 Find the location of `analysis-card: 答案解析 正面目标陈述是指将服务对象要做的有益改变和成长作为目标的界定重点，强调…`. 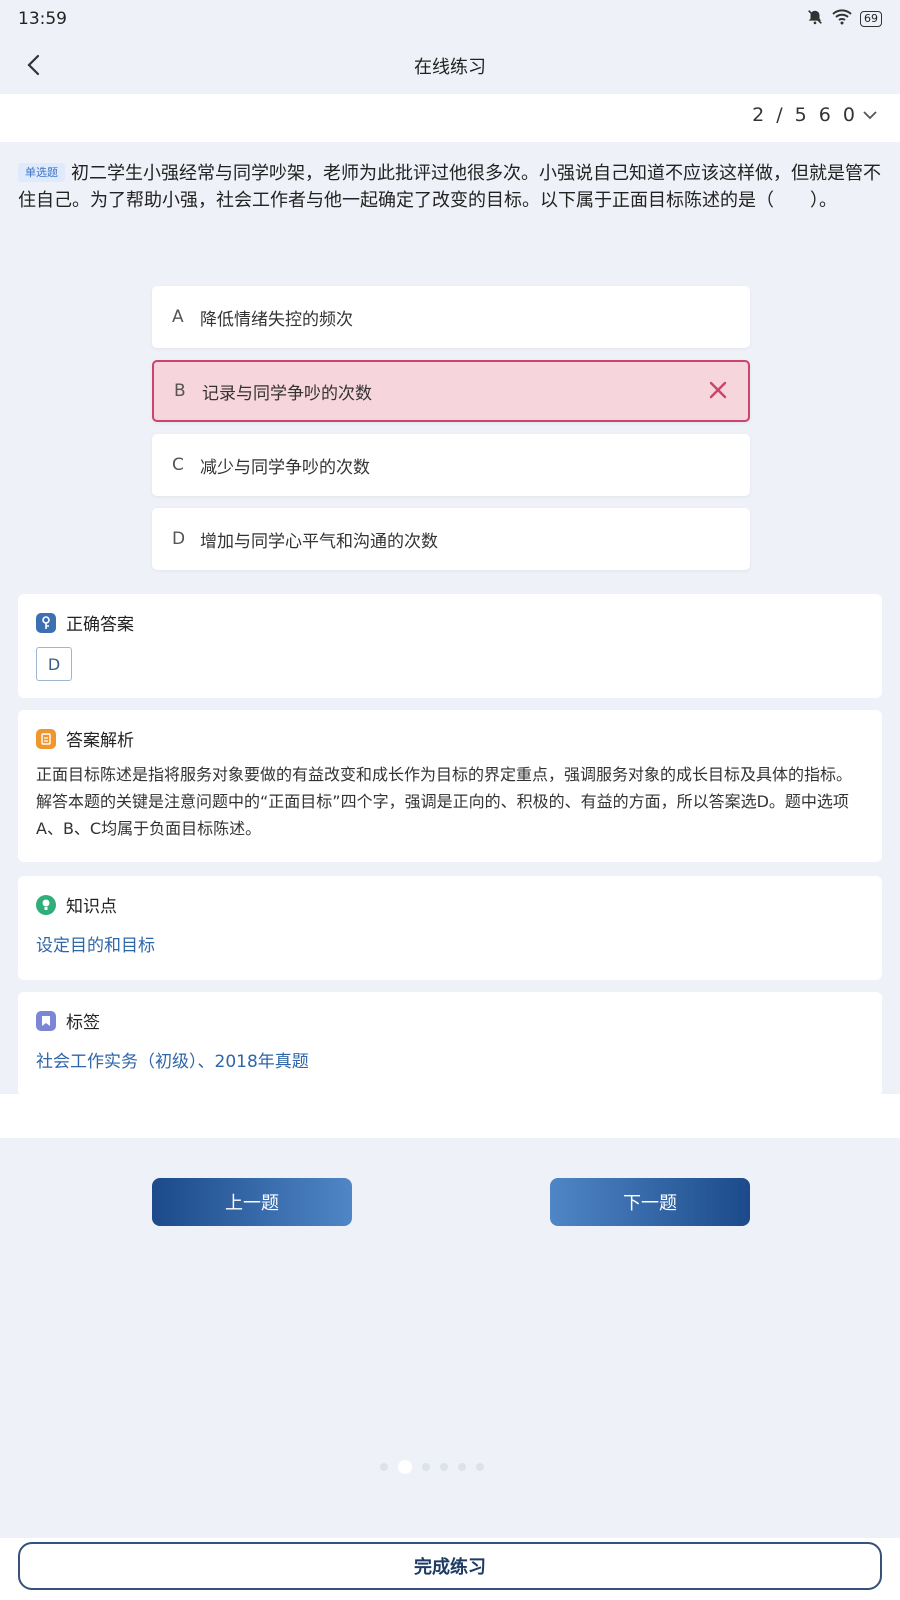

analysis-card: 答案解析 正面目标陈述是指将服务对象要做的有益改变和成长作为目标的界定重点，强调… is located at coordinates (450, 786).